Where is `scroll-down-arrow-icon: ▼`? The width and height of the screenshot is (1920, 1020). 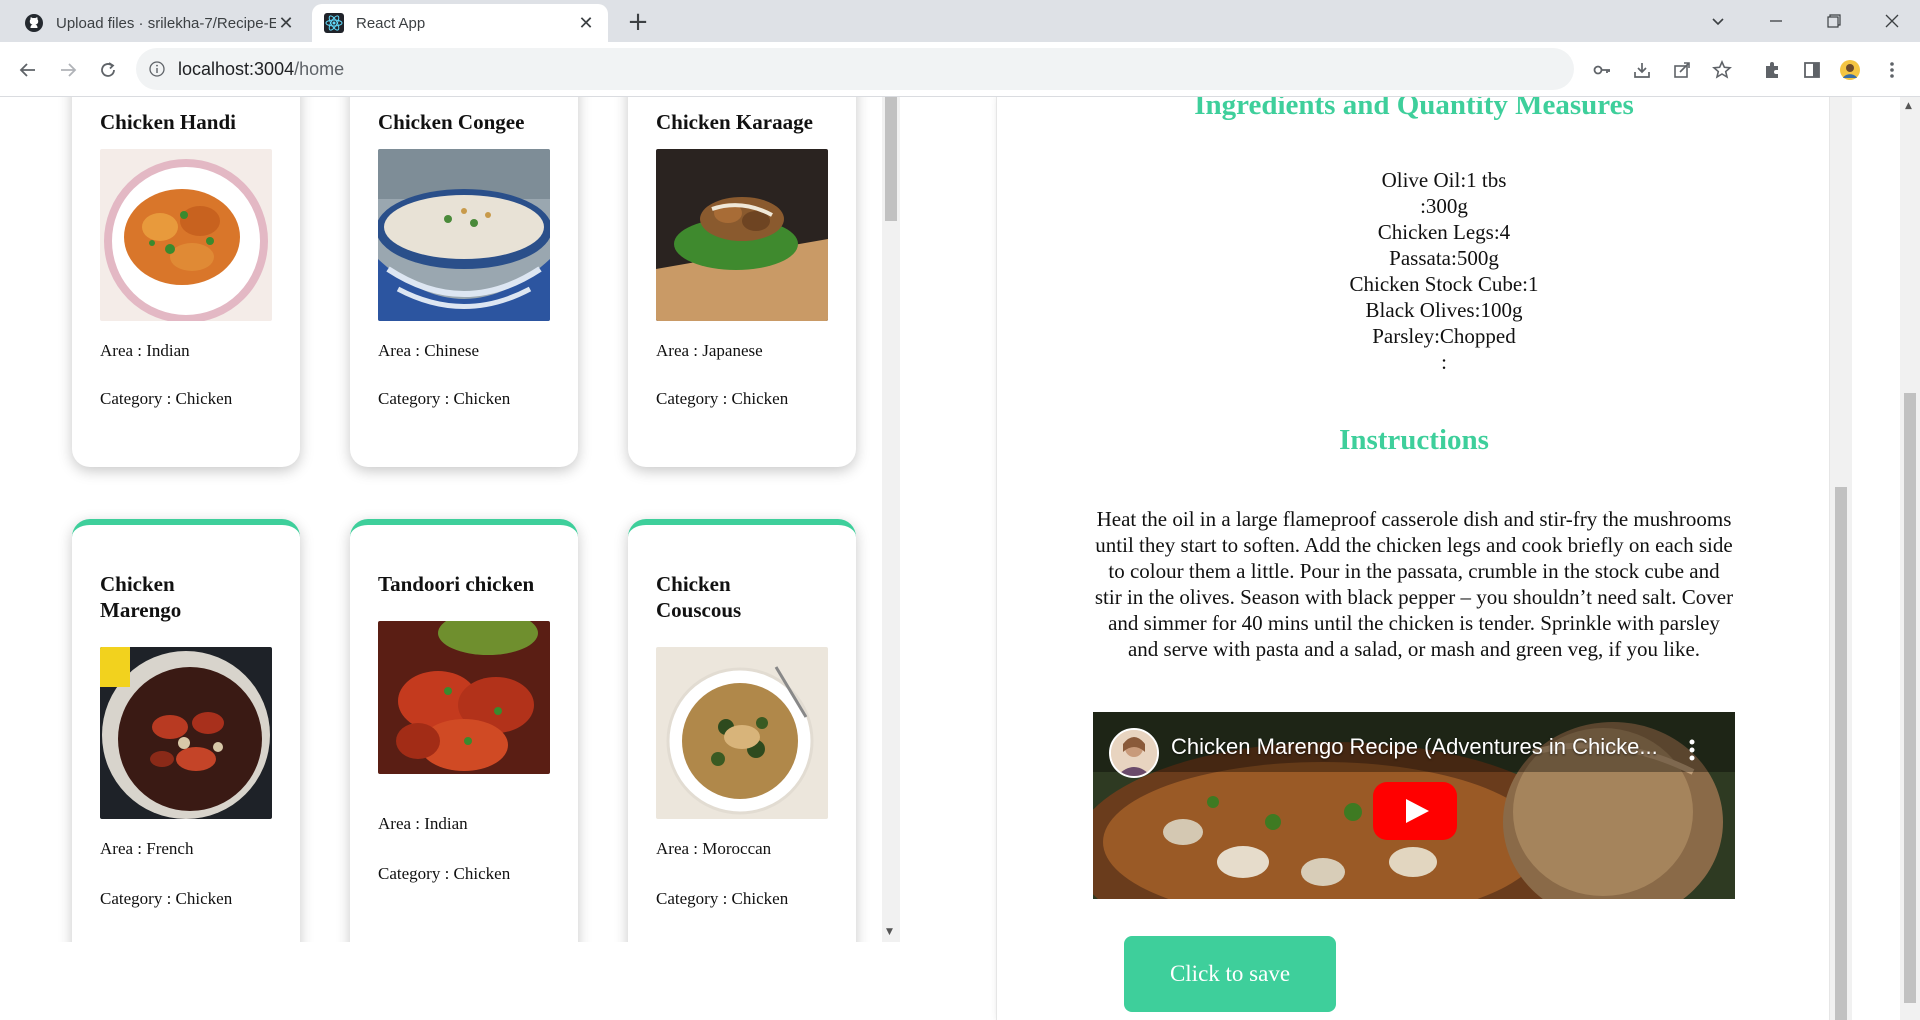
scroll-down-arrow-icon: ▼ is located at coordinates (889, 932).